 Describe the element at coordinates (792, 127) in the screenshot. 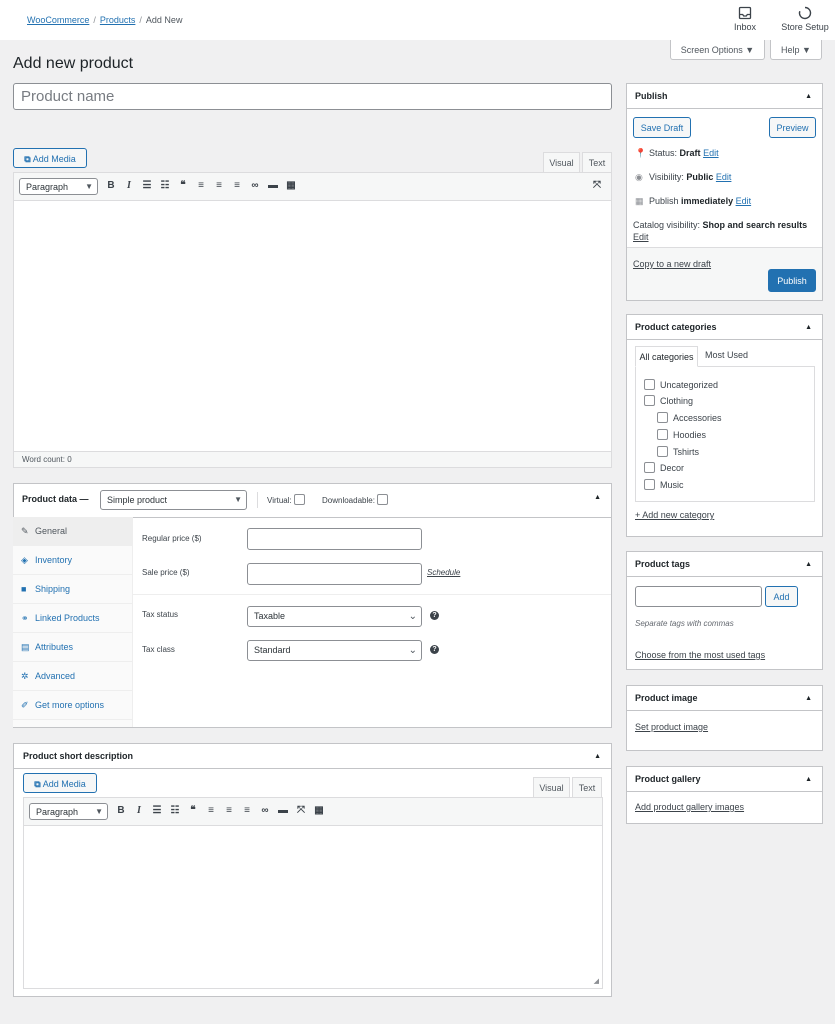

I see `preview-button: Preview` at that location.